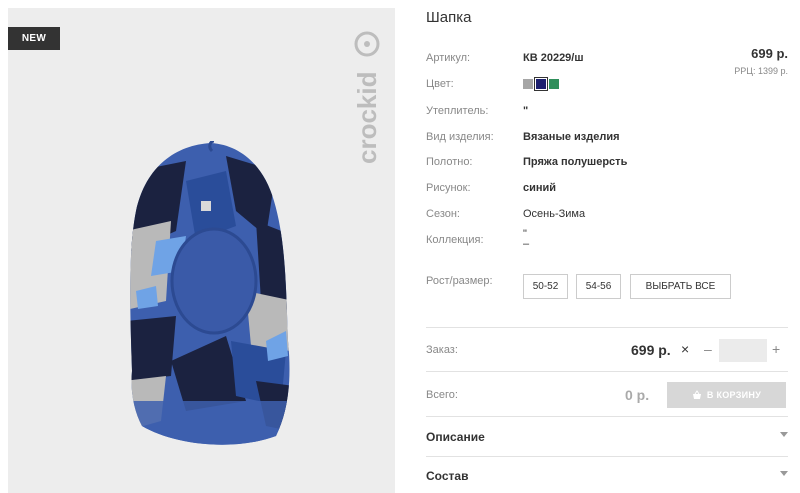 The width and height of the screenshot is (800, 493). Describe the element at coordinates (685, 349) in the screenshot. I see `multiply-icon: ×` at that location.